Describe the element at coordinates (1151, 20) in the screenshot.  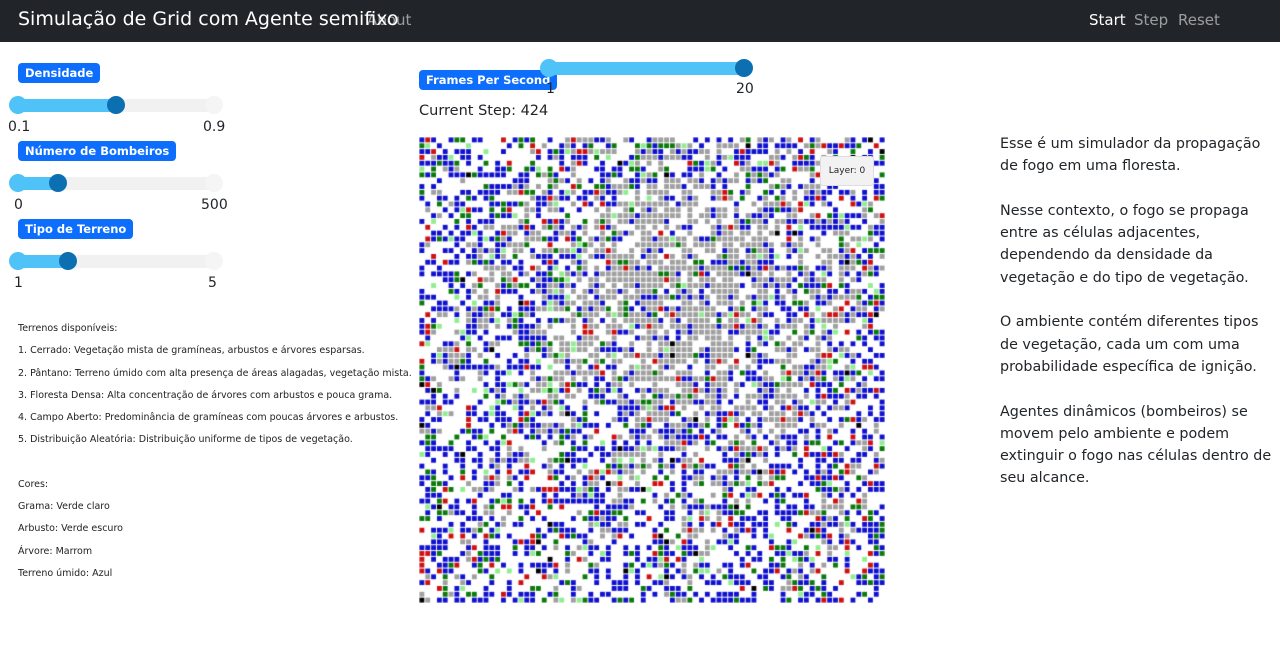
I see `step-button: Step` at that location.